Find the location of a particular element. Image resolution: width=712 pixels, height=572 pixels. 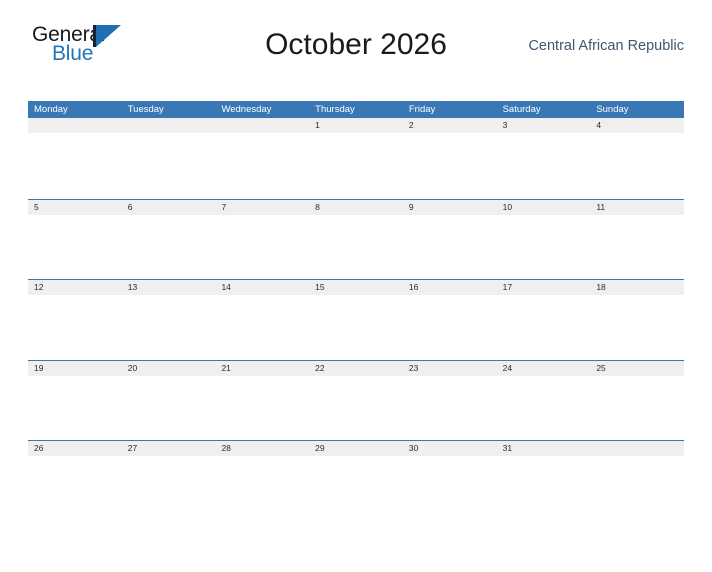

day-cell-8: 8 is located at coordinates (356, 207).